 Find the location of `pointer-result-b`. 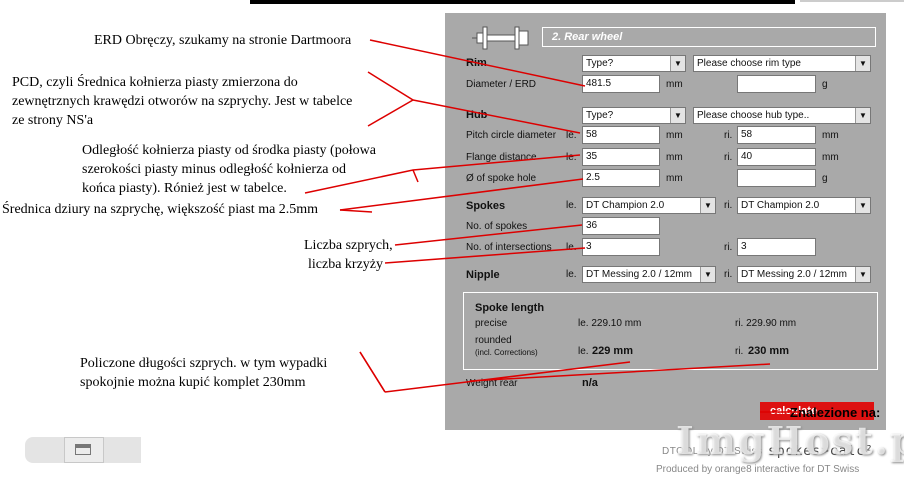

pointer-result-b is located at coordinates (620, 372).